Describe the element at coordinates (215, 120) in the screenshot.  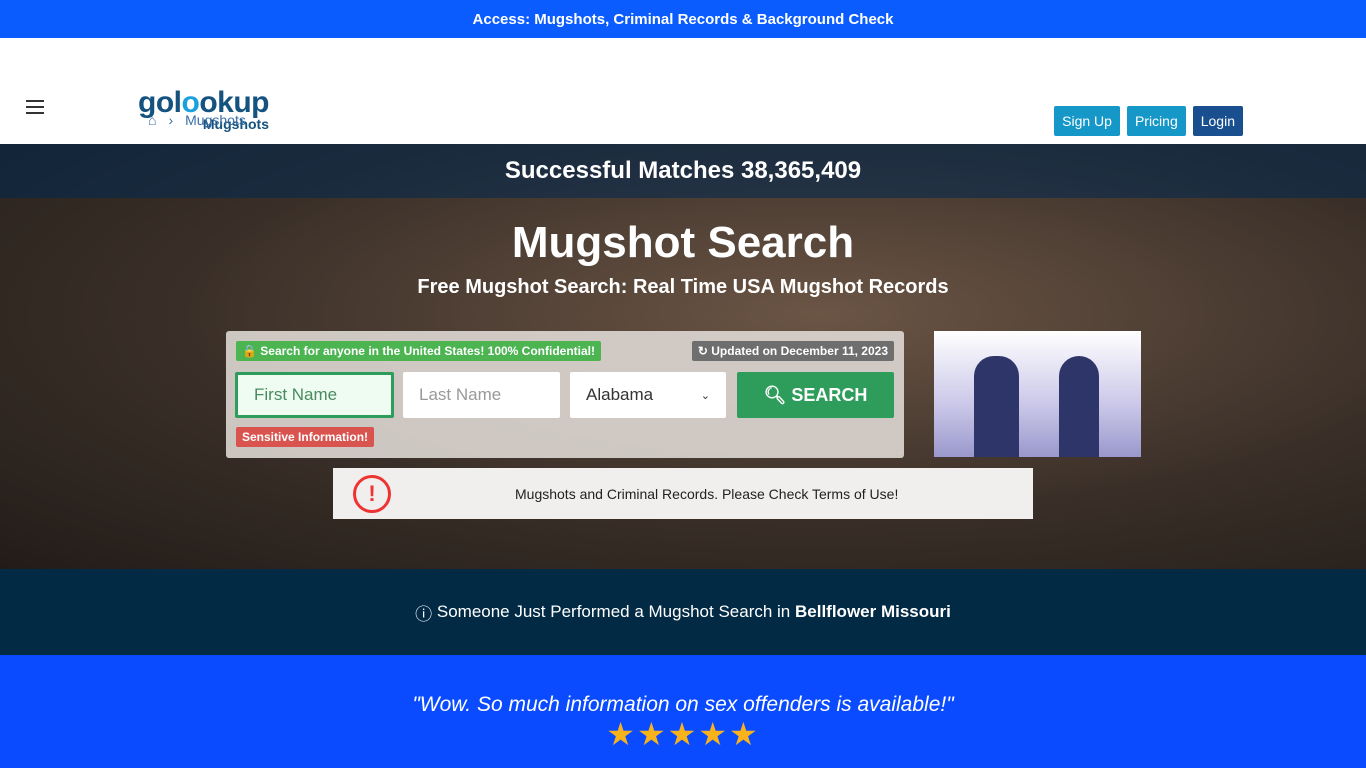
I see `breadcrumb-mugshots: Mugshots` at that location.